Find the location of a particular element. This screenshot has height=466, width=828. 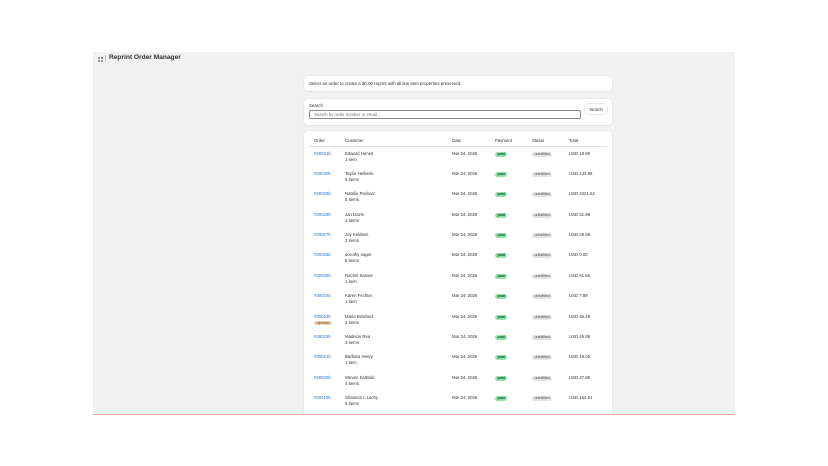

order-link: #30023b is located at coordinates (322, 316).